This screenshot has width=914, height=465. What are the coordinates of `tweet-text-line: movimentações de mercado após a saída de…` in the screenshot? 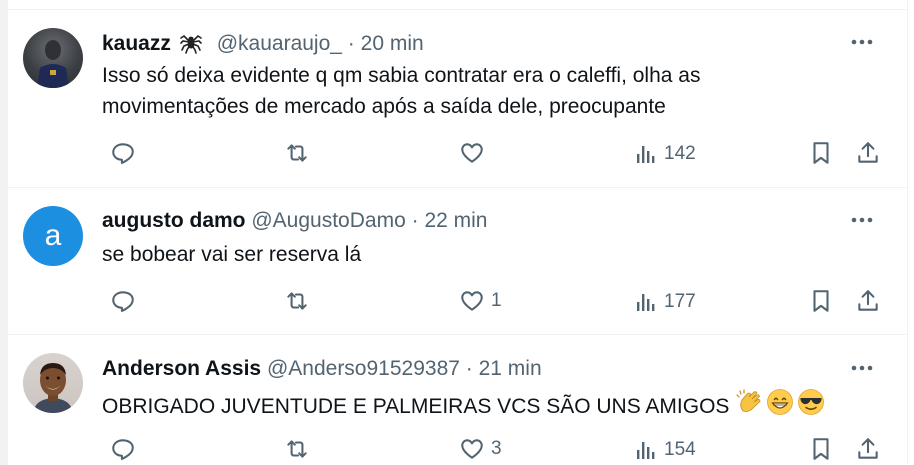 It's located at (384, 106).